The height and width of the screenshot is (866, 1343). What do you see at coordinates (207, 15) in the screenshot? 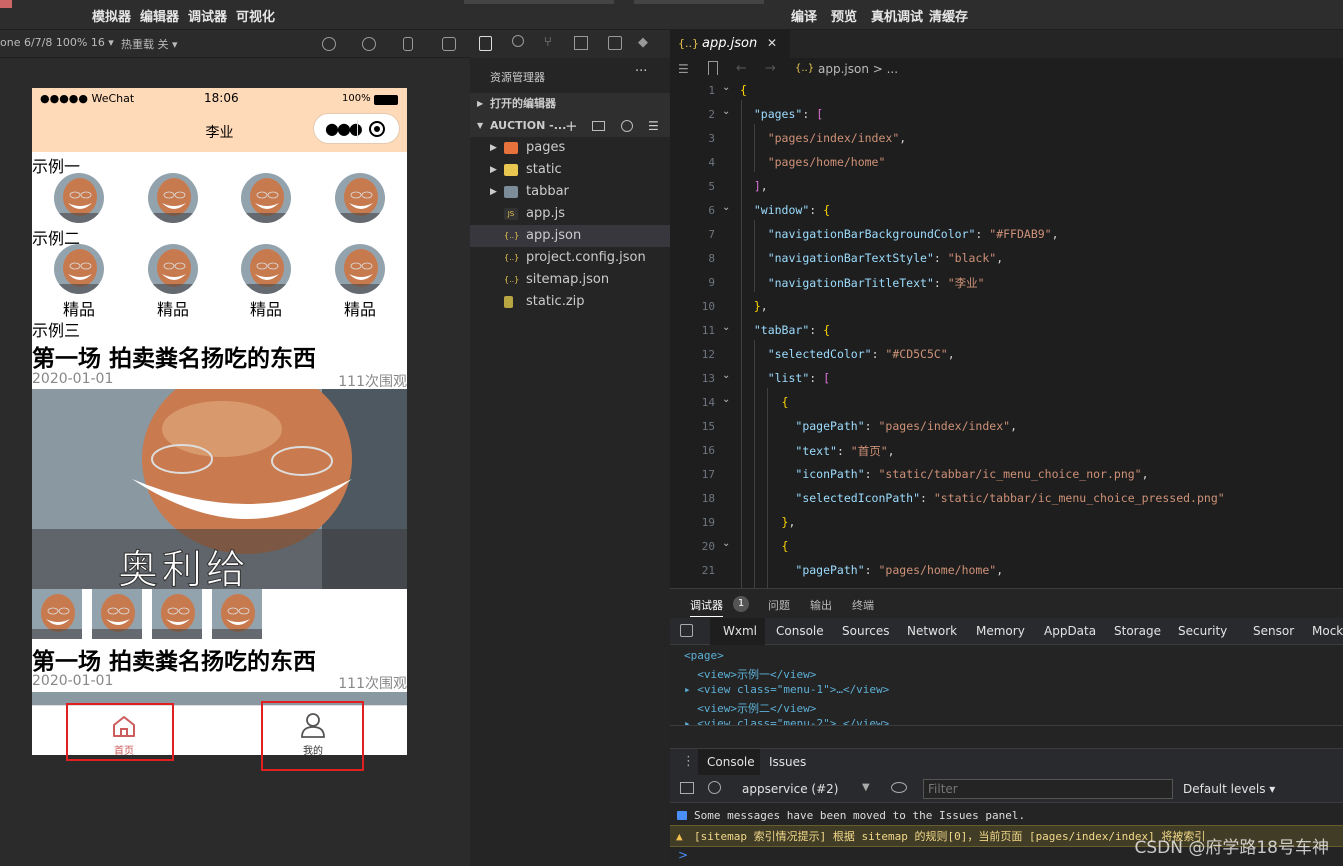
I see `menu-debugger: 调试器` at bounding box center [207, 15].